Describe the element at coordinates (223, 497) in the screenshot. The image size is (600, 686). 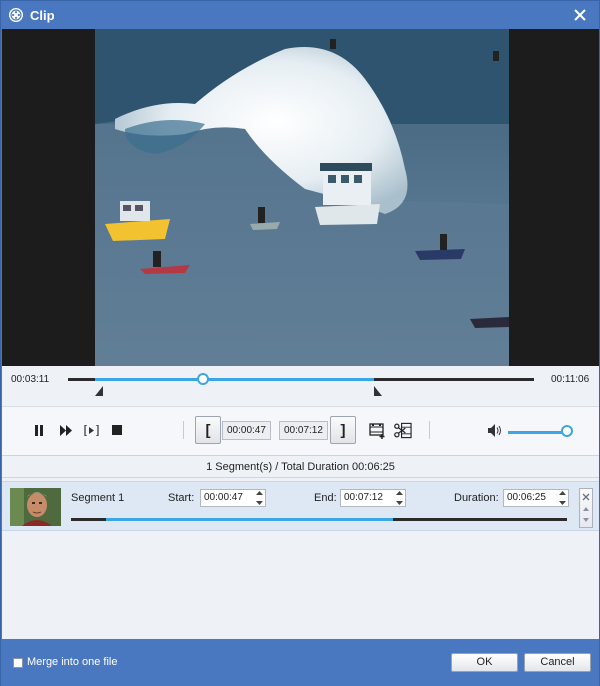
I see `segment-start-value: 00:00:47` at that location.